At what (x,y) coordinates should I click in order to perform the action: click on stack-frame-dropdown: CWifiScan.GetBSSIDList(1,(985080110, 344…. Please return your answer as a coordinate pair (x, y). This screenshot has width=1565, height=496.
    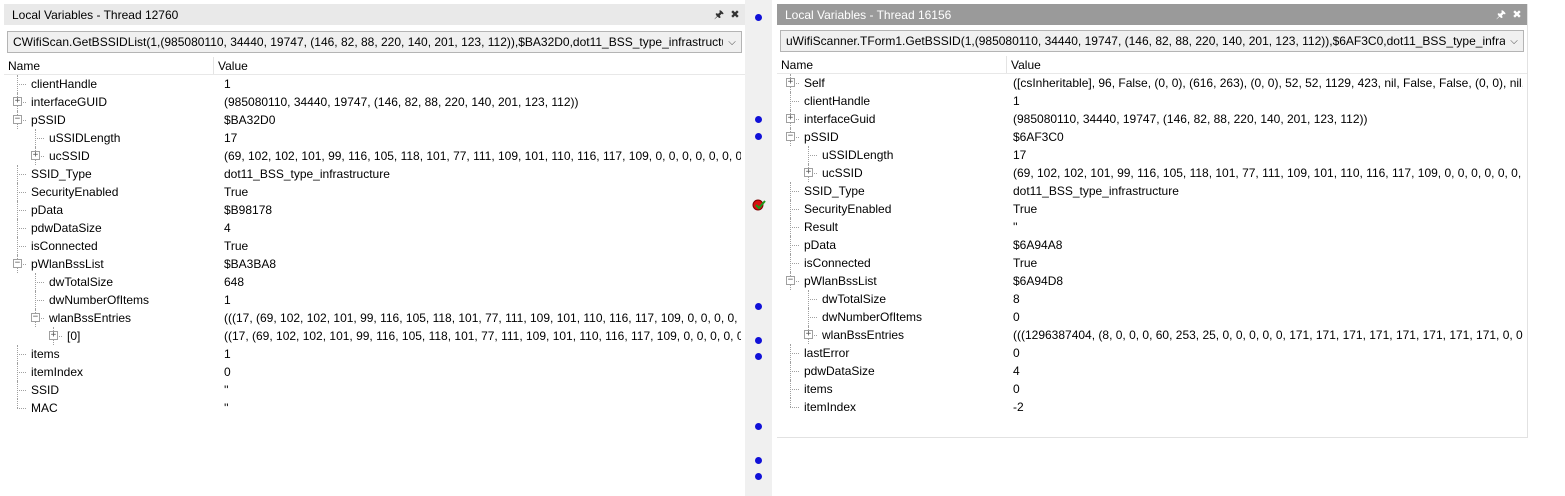
    Looking at the image, I should click on (374, 42).